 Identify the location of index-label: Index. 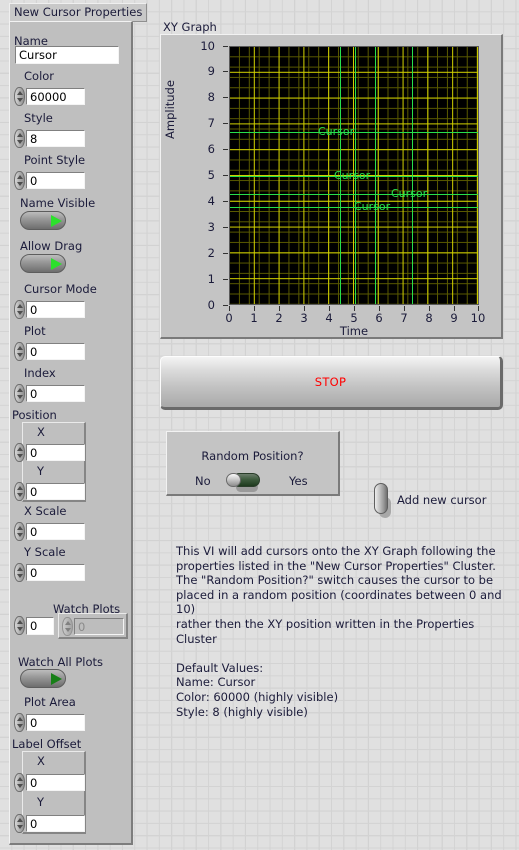
(40, 373).